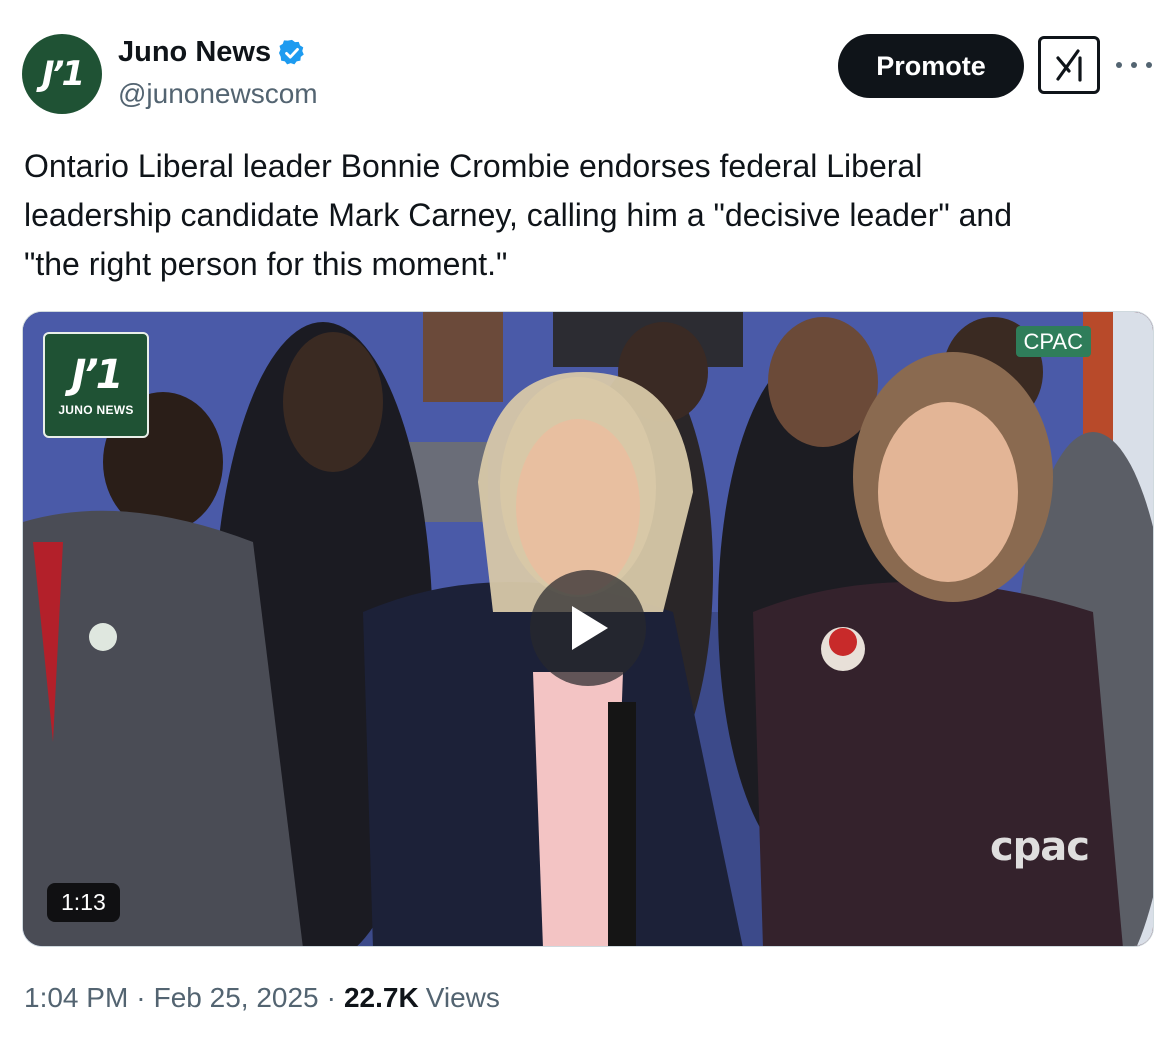 This screenshot has height=1042, width=1176. Describe the element at coordinates (1039, 847) in the screenshot. I see `channel-watermark: cpac` at that location.